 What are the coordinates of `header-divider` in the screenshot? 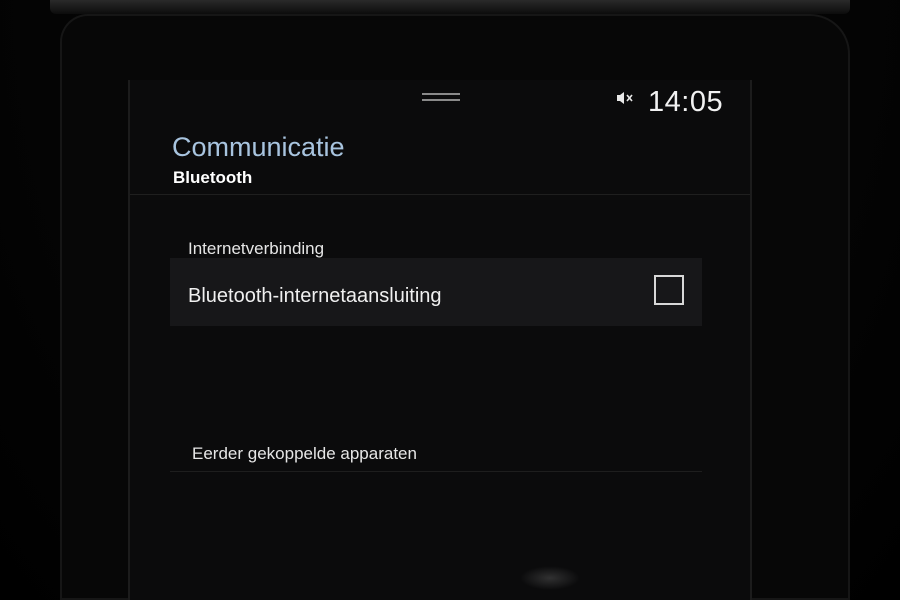 It's located at (440, 194).